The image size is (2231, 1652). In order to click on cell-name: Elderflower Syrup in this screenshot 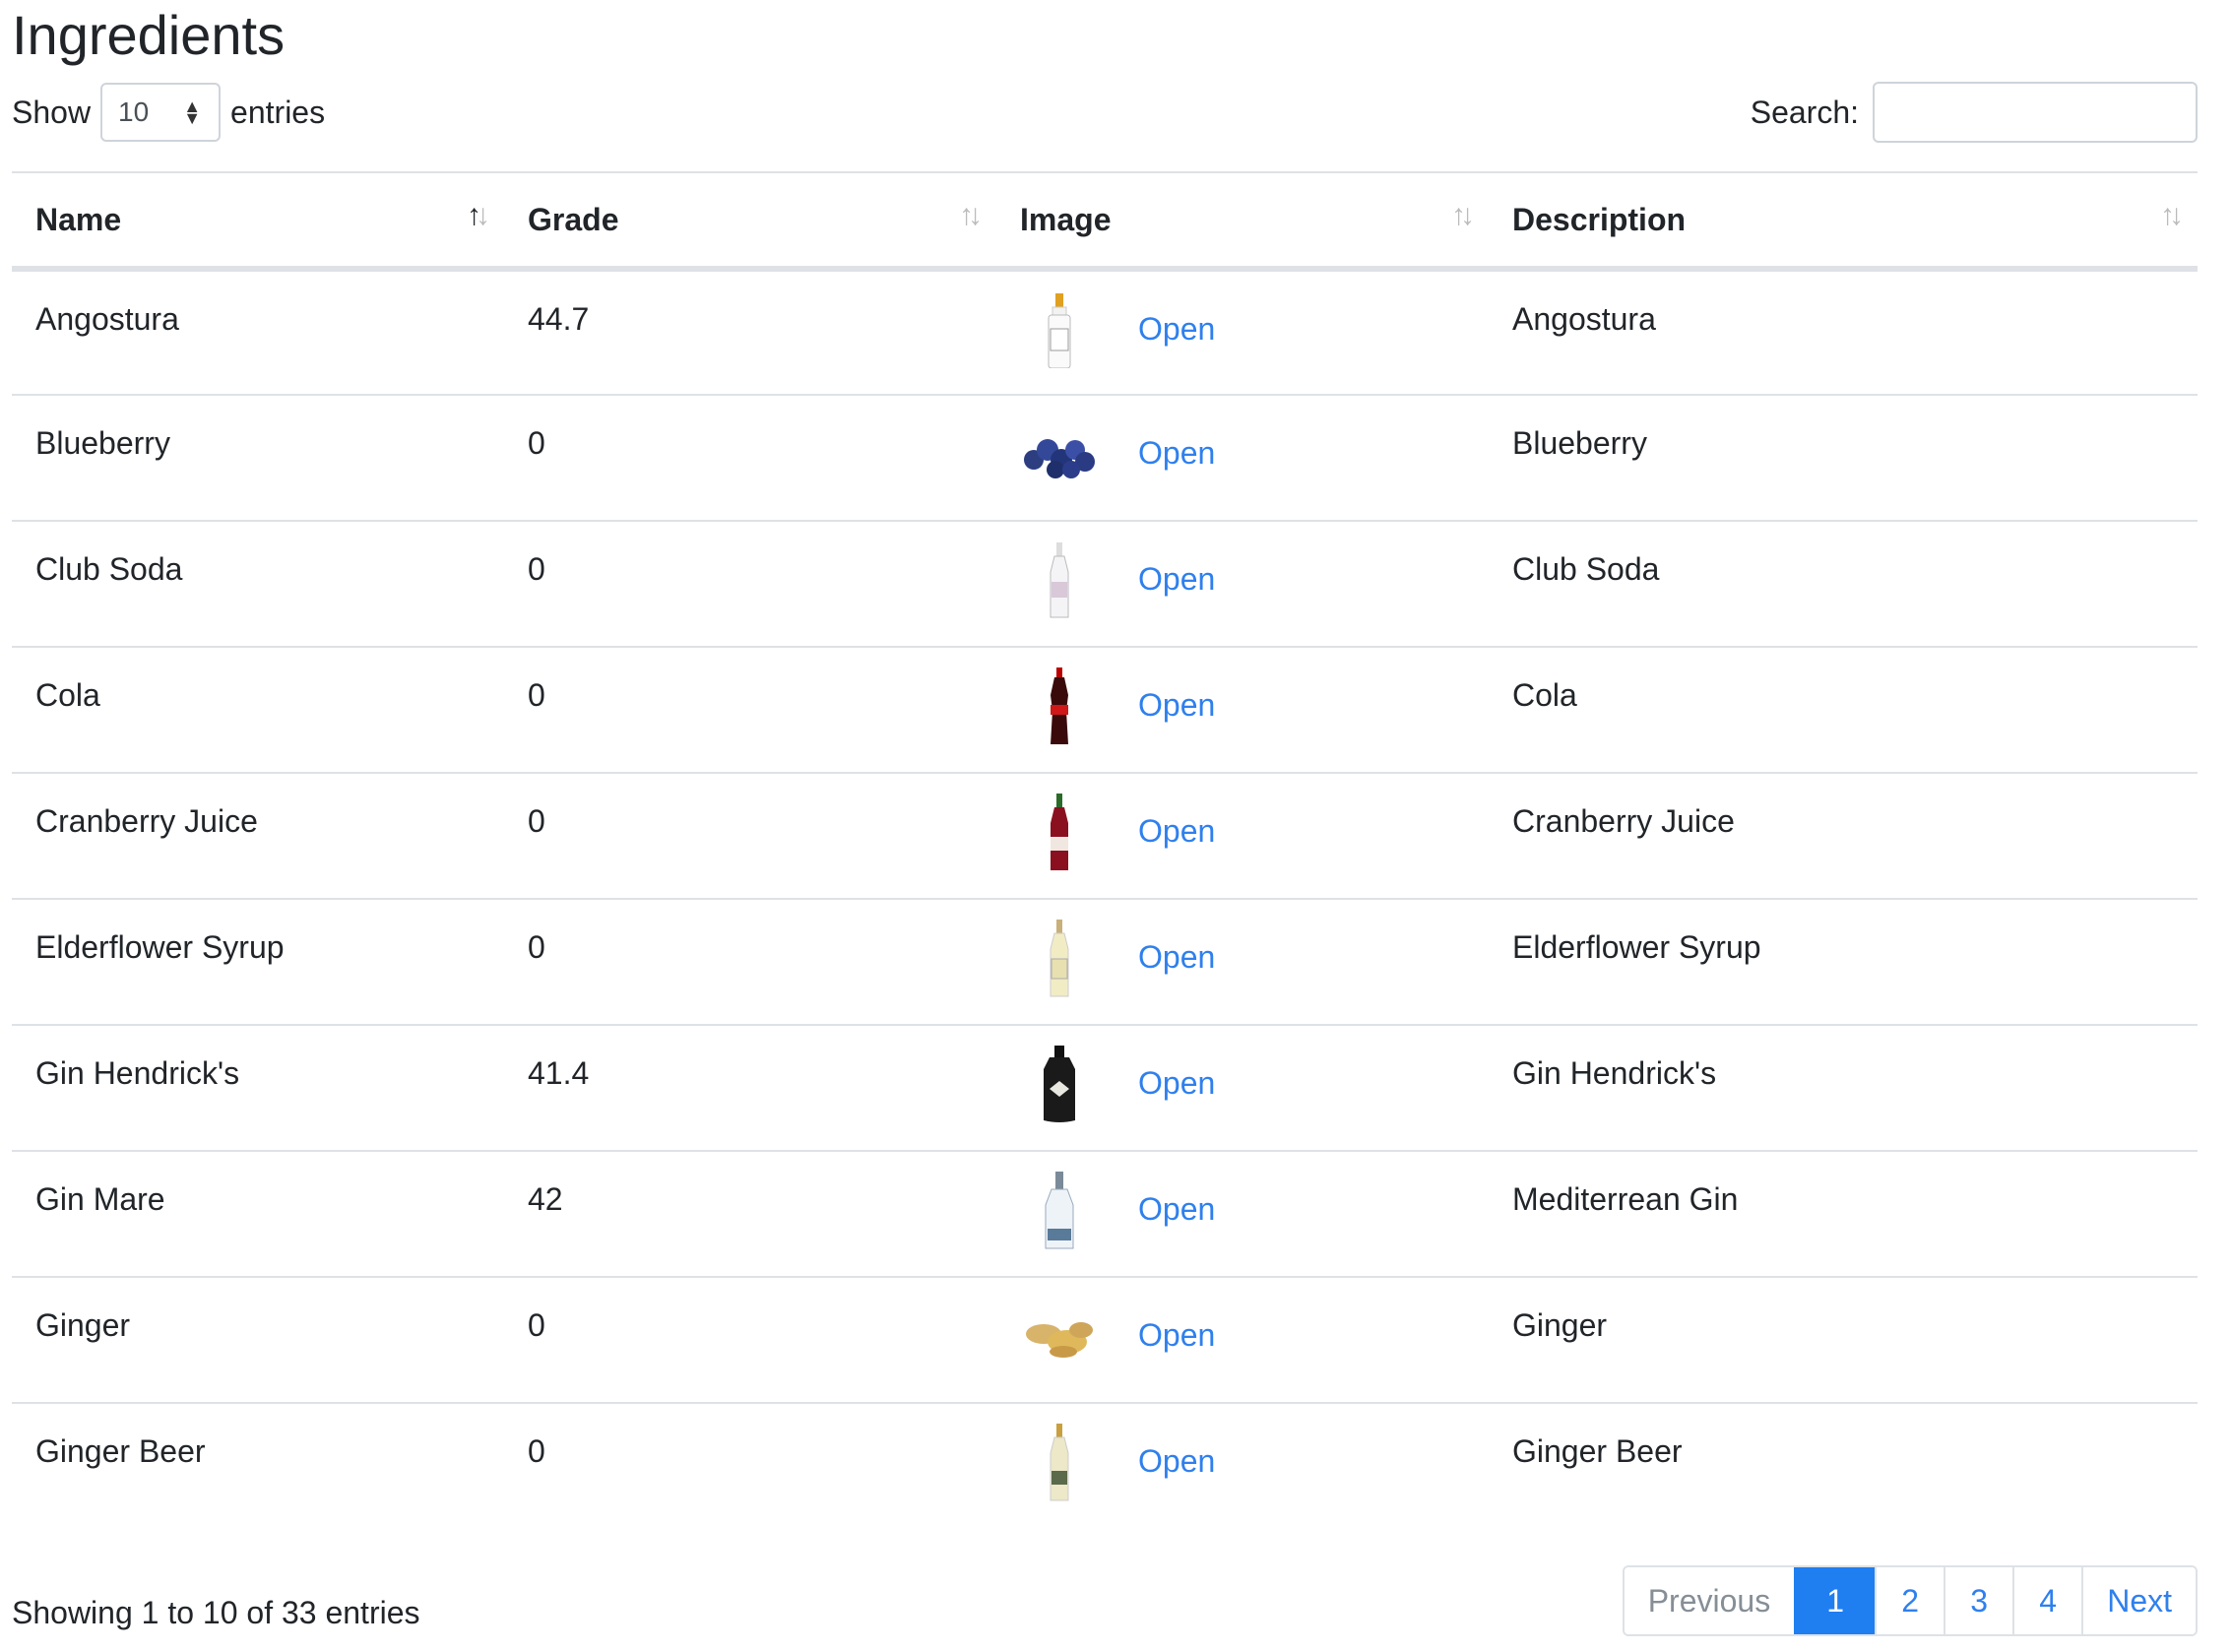, I will do `click(258, 962)`.